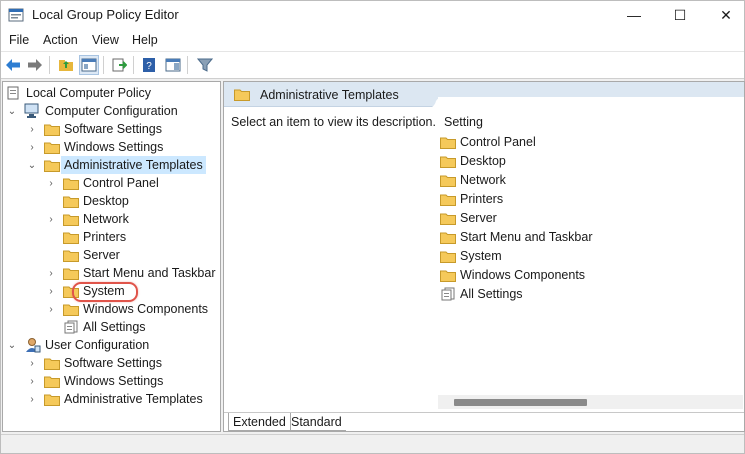  I want to click on show-action-pane-button, so click(173, 65).